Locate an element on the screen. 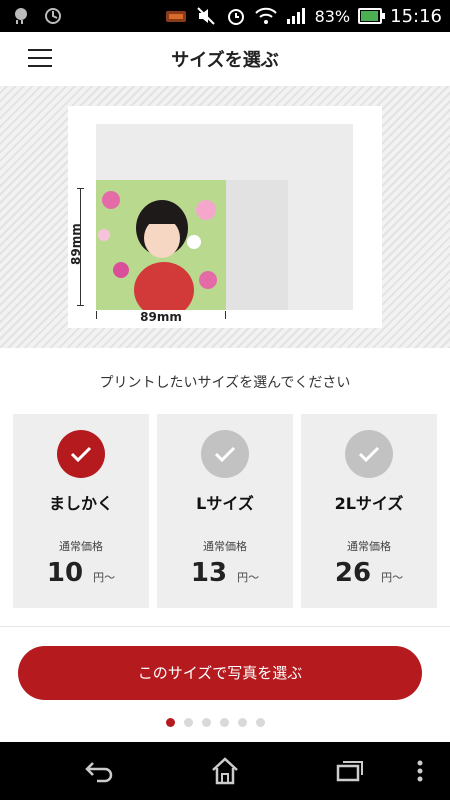  battery-percent: 83% is located at coordinates (332, 16).